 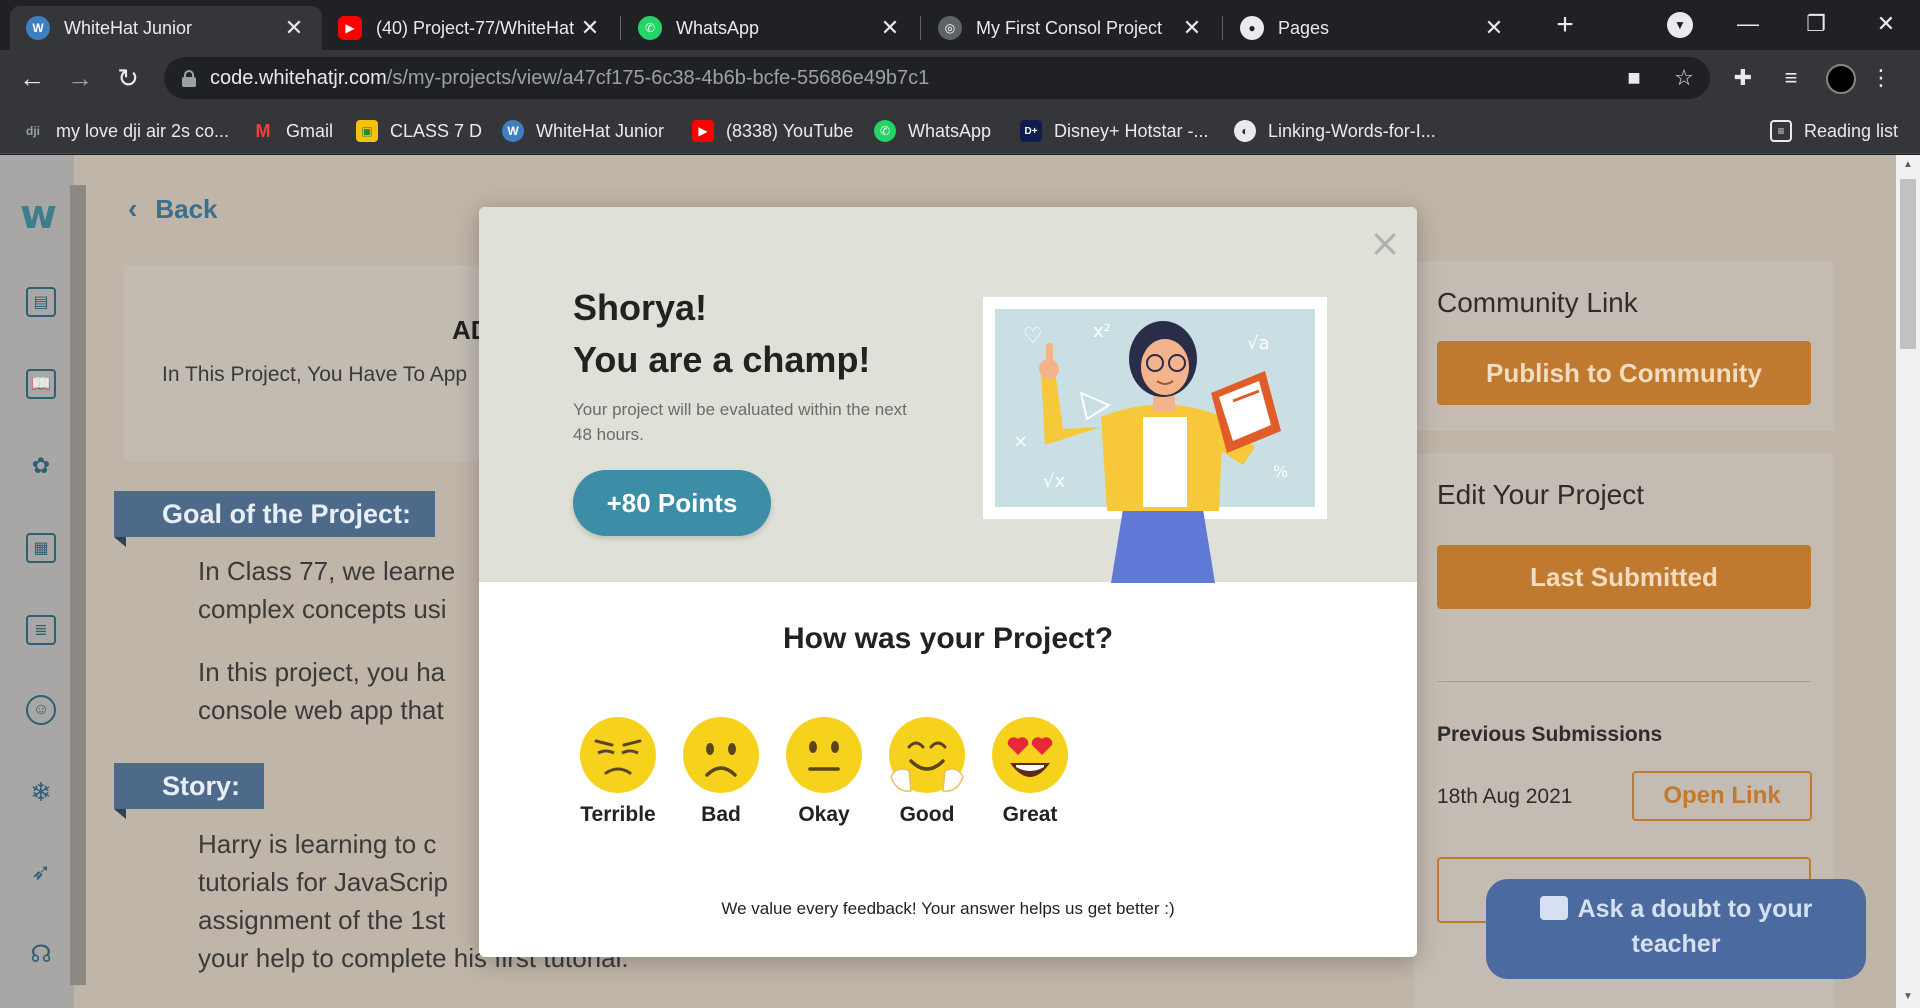 I want to click on bookmark-class-7d: ▣ CLASS 7 D, so click(x=419, y=131).